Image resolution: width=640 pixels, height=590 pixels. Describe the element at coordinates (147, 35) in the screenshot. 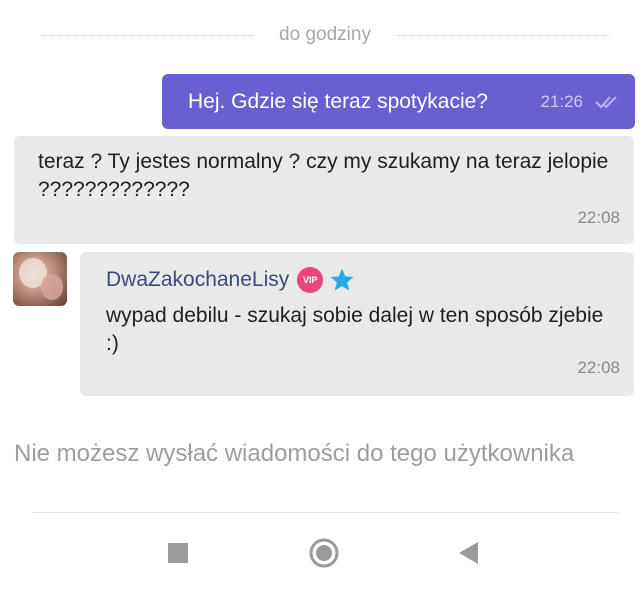

I see `divider-line-left` at that location.